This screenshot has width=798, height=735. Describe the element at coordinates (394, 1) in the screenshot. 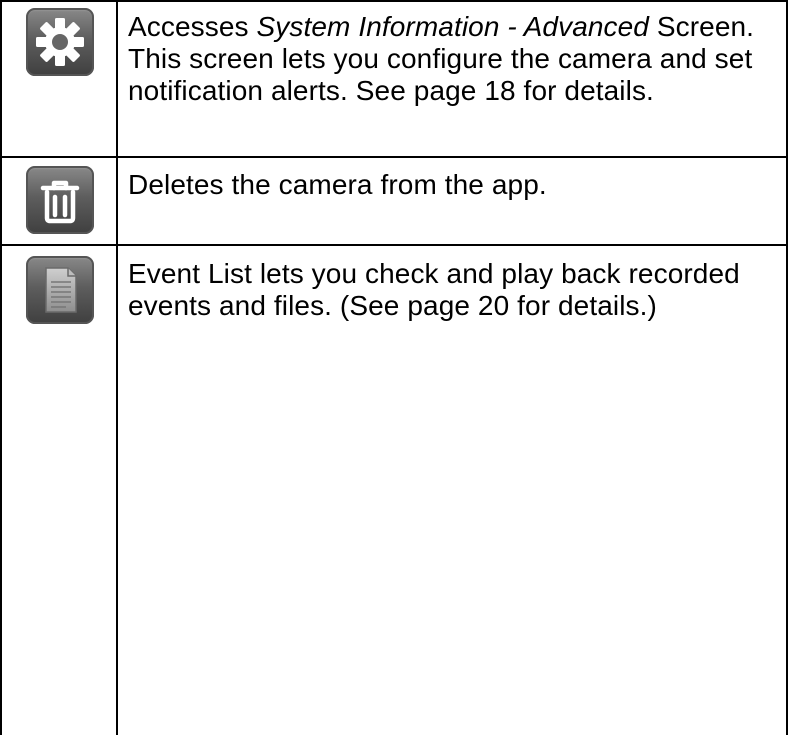

I see `table-border-top` at that location.